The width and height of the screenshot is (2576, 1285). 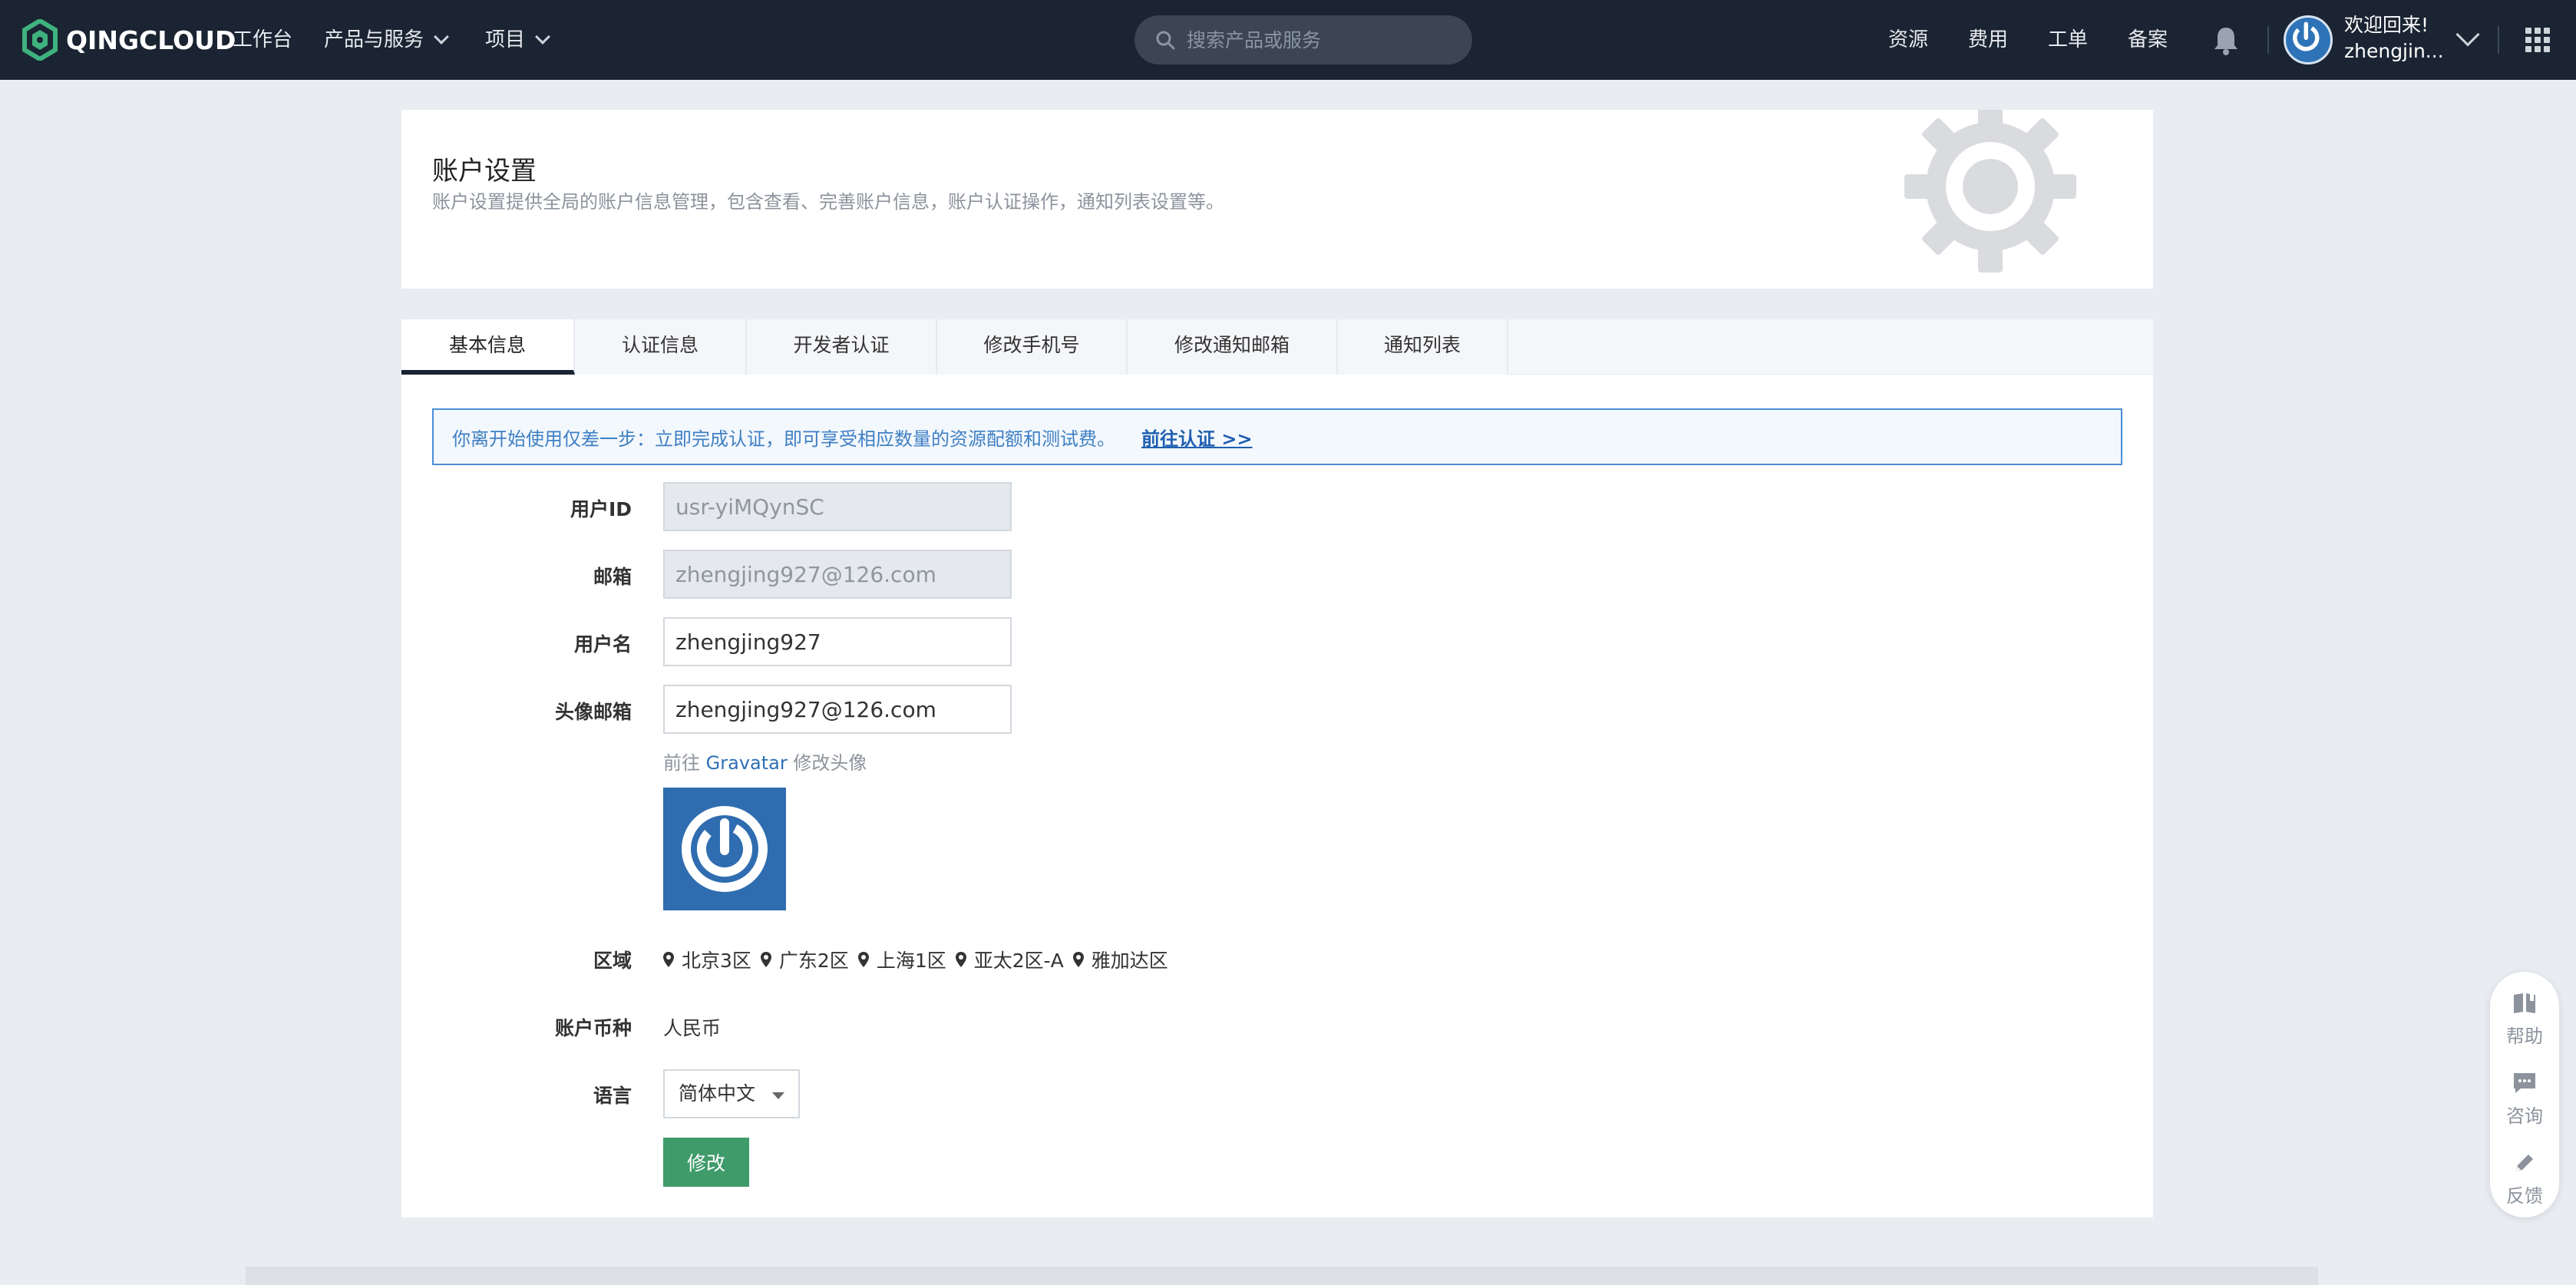 What do you see at coordinates (2524, 1116) in the screenshot?
I see `consult-label: 咨询` at bounding box center [2524, 1116].